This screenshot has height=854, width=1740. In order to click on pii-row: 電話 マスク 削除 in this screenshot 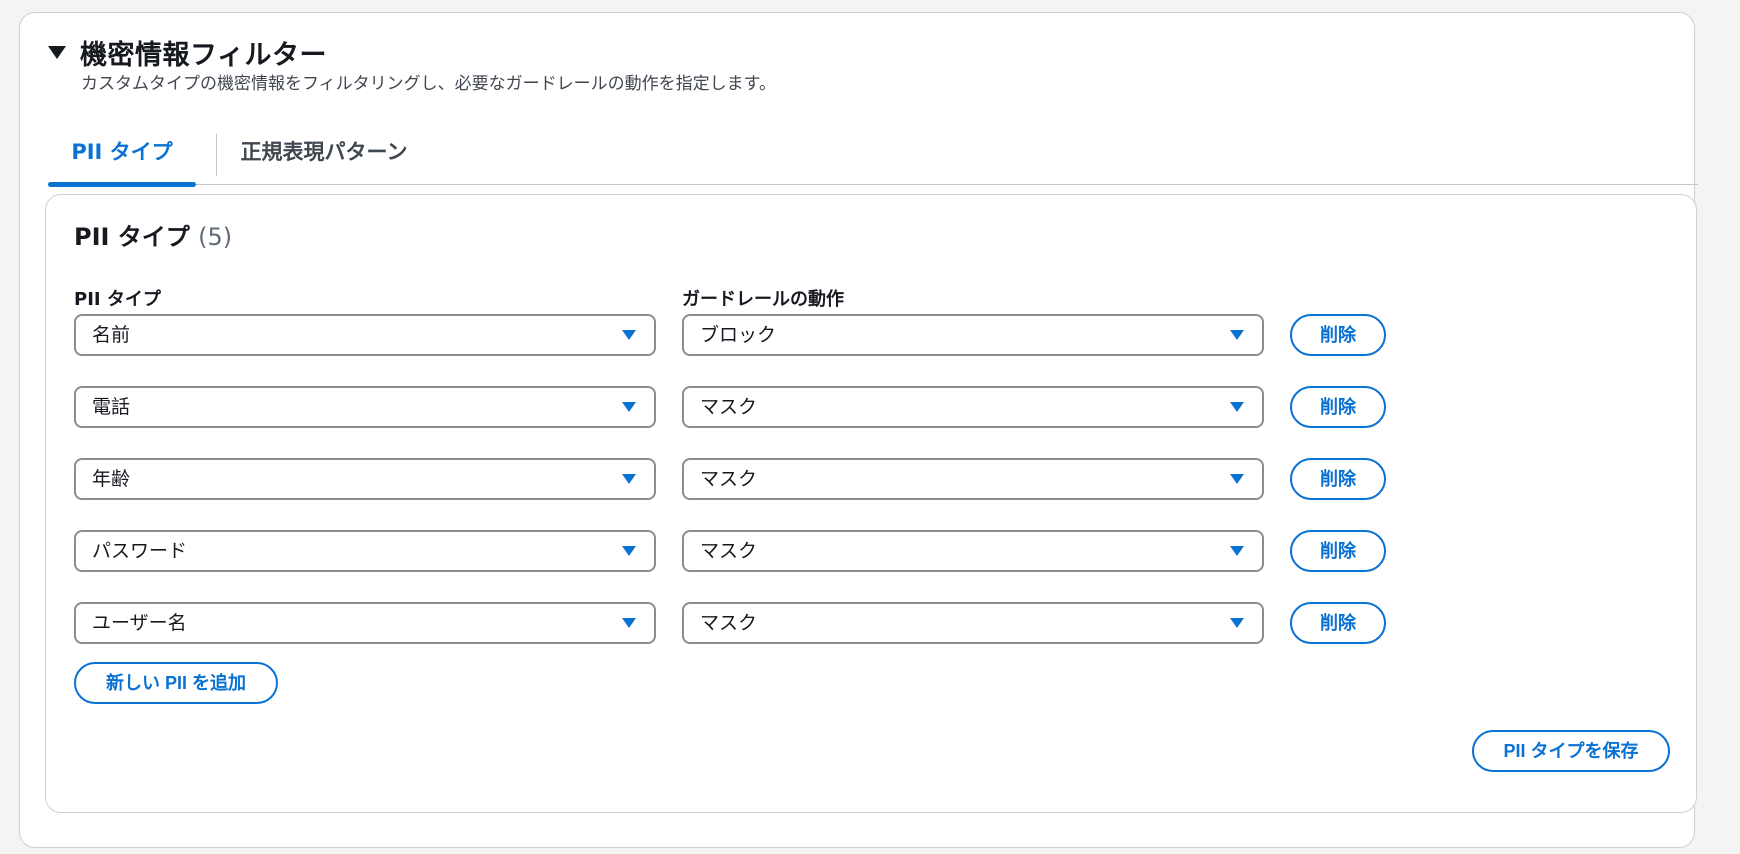, I will do `click(731, 407)`.